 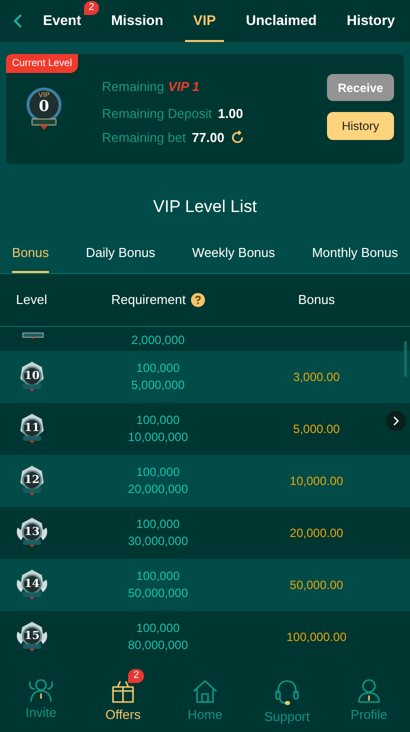 What do you see at coordinates (32, 635) in the screenshot?
I see `badge-number: 15` at bounding box center [32, 635].